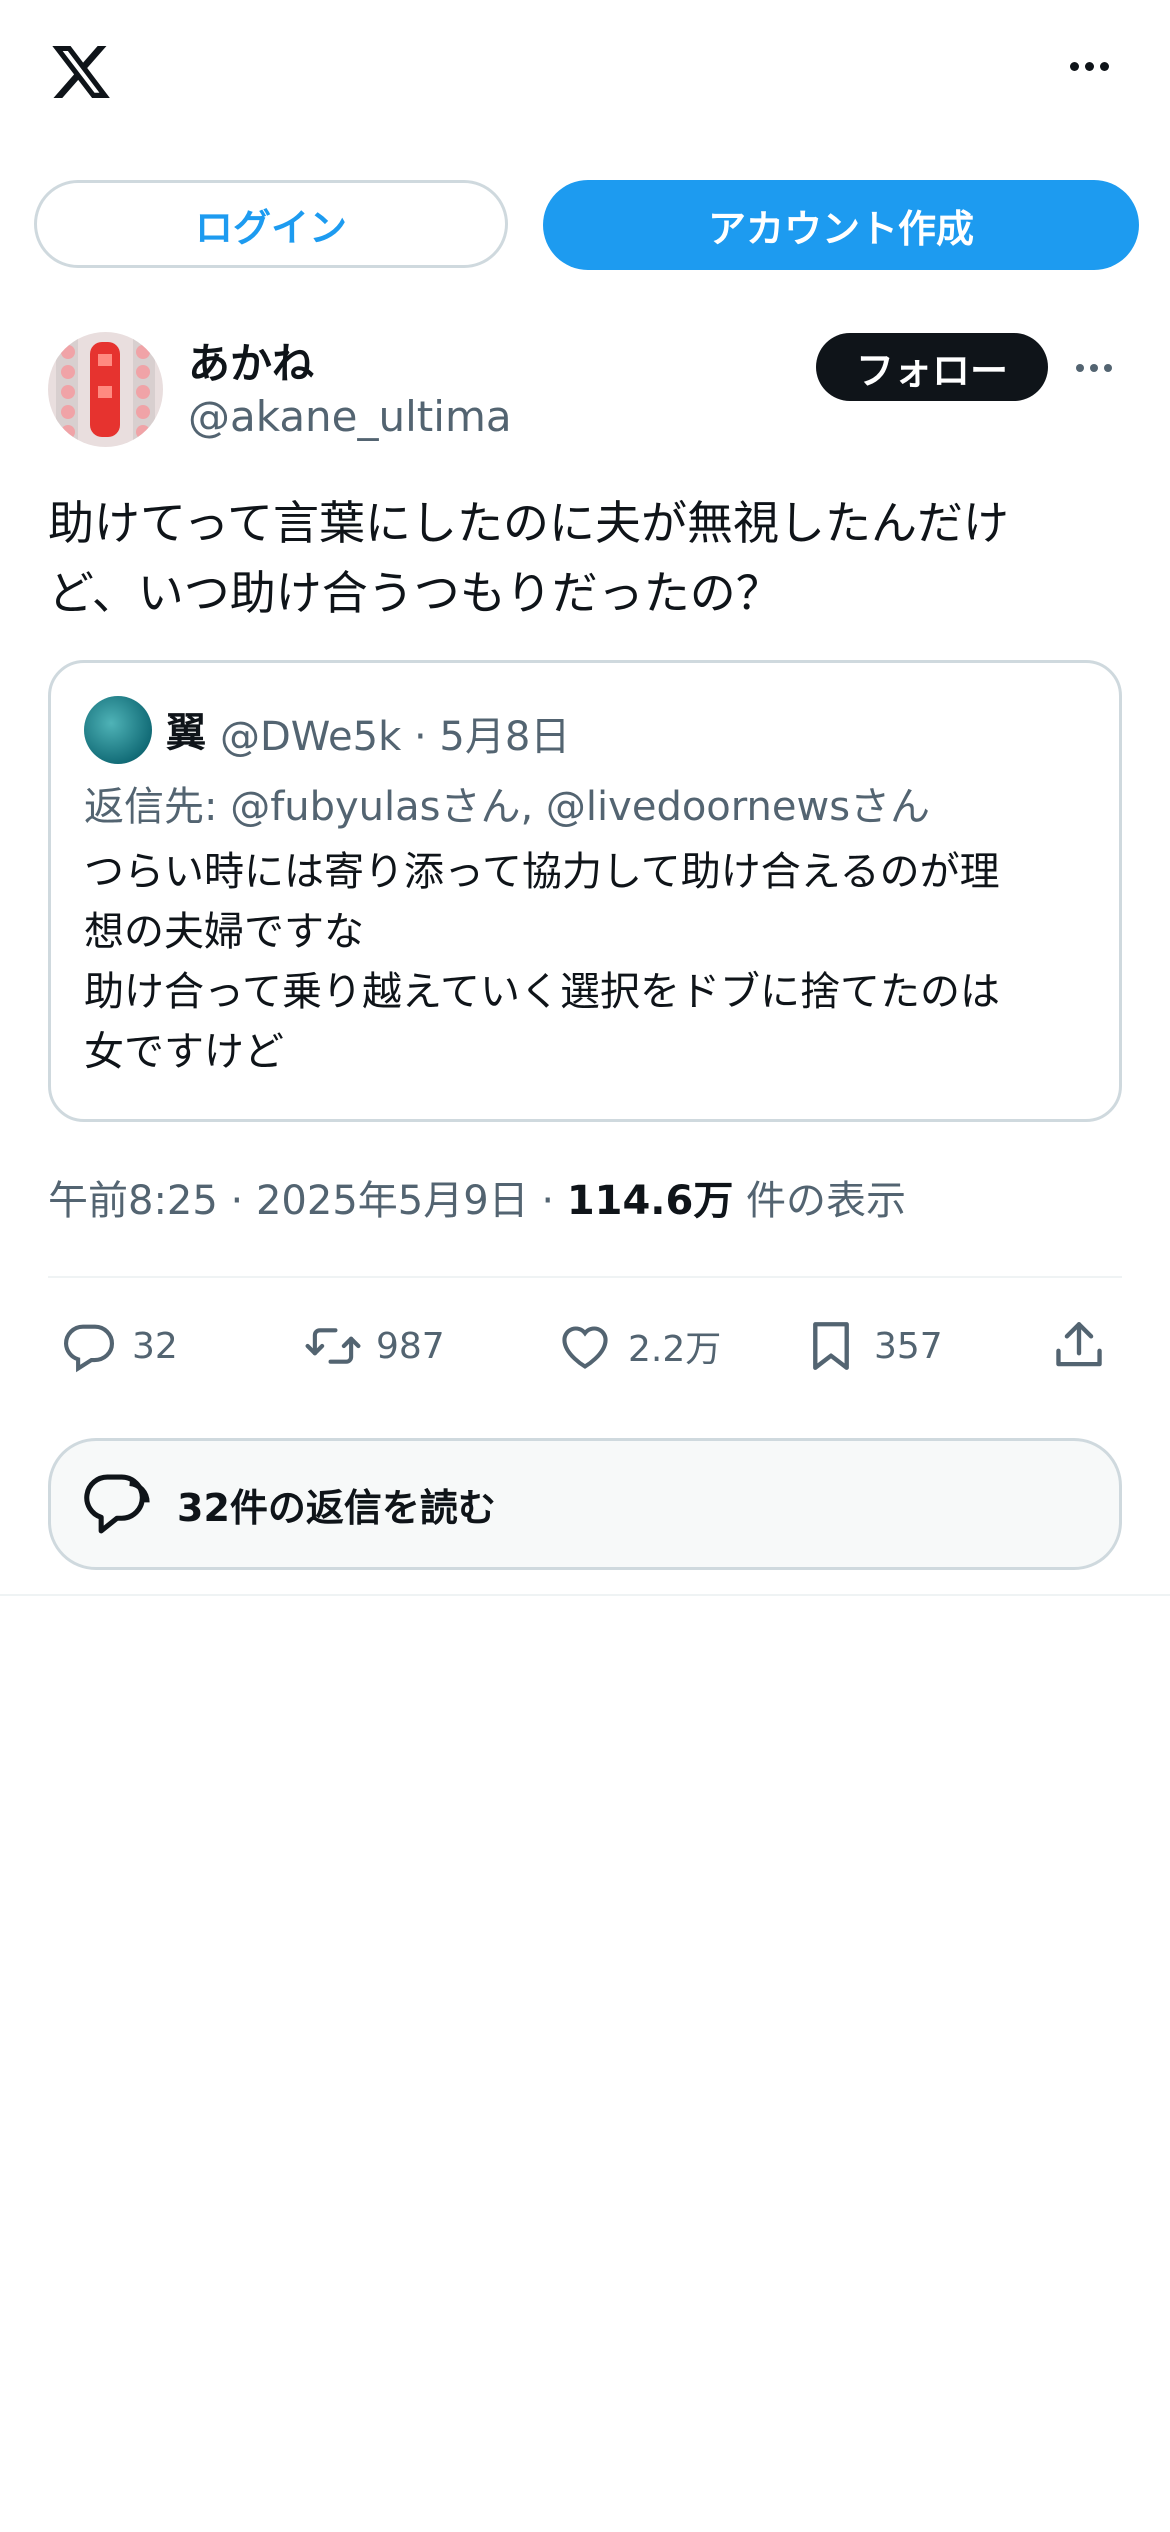 The image size is (1170, 2532). Describe the element at coordinates (872, 1346) in the screenshot. I see `bookmark-button: 357` at that location.